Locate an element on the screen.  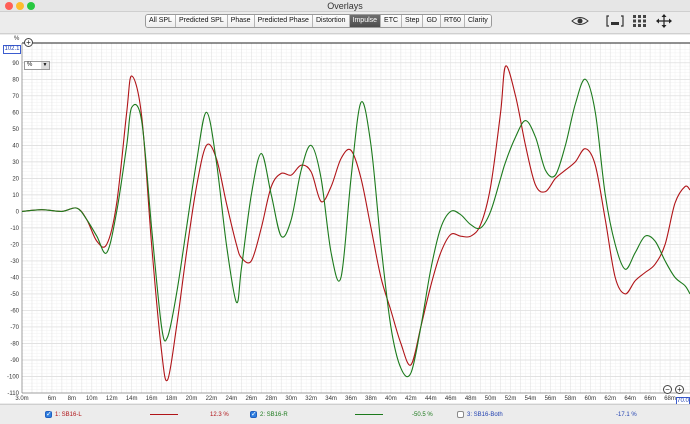
y-tick-label: -10 is located at coordinates (14, 229).